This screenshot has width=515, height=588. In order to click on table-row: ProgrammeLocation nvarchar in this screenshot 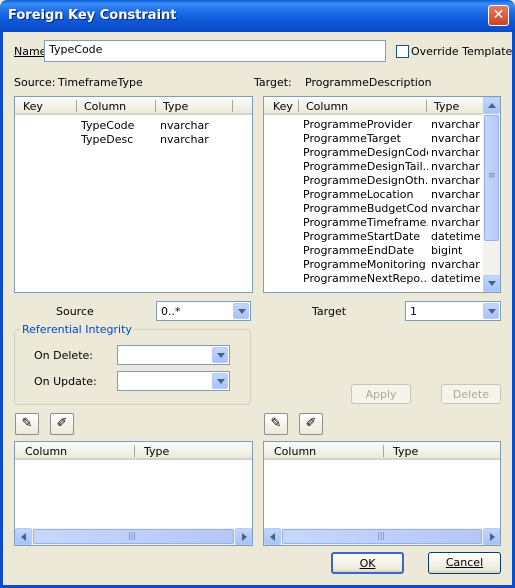, I will do `click(373, 195)`.